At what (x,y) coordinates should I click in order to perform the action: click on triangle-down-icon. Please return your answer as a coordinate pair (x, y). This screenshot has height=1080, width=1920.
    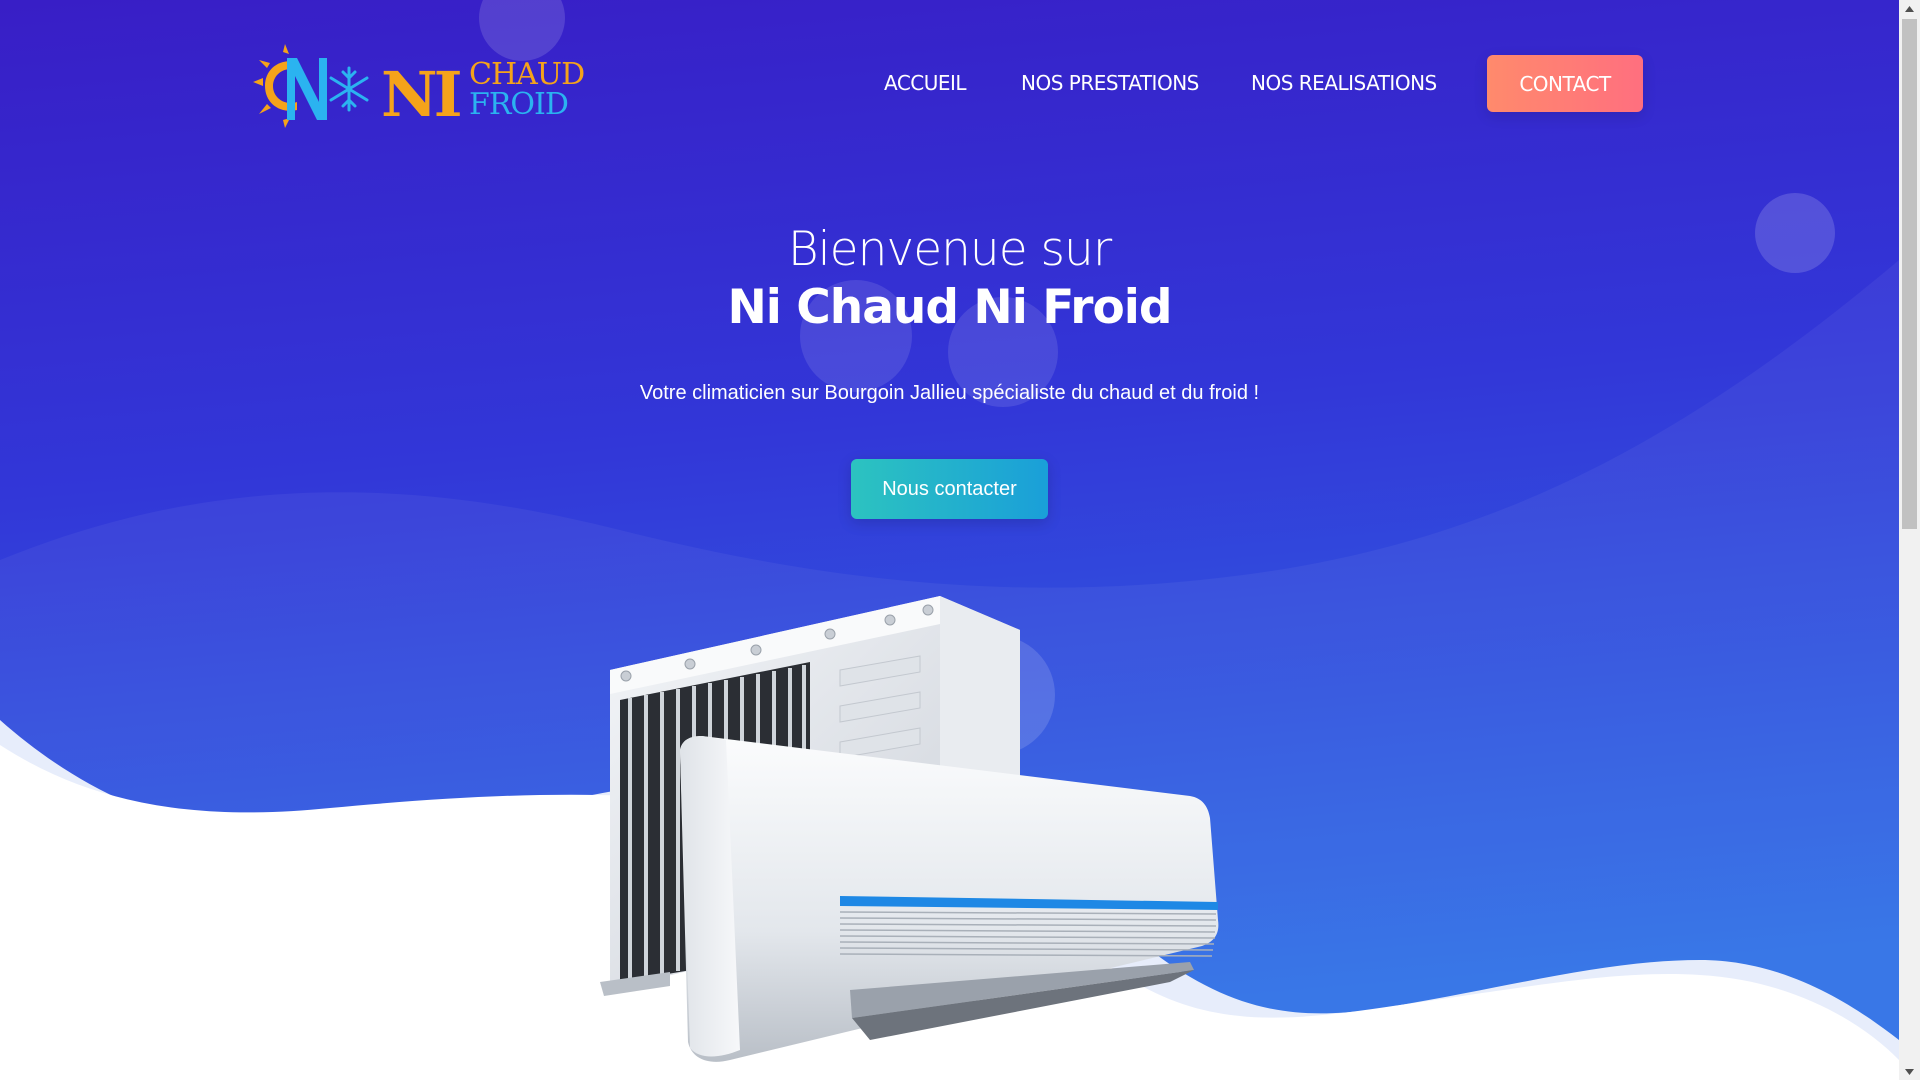
    Looking at the image, I should click on (1909, 1071).